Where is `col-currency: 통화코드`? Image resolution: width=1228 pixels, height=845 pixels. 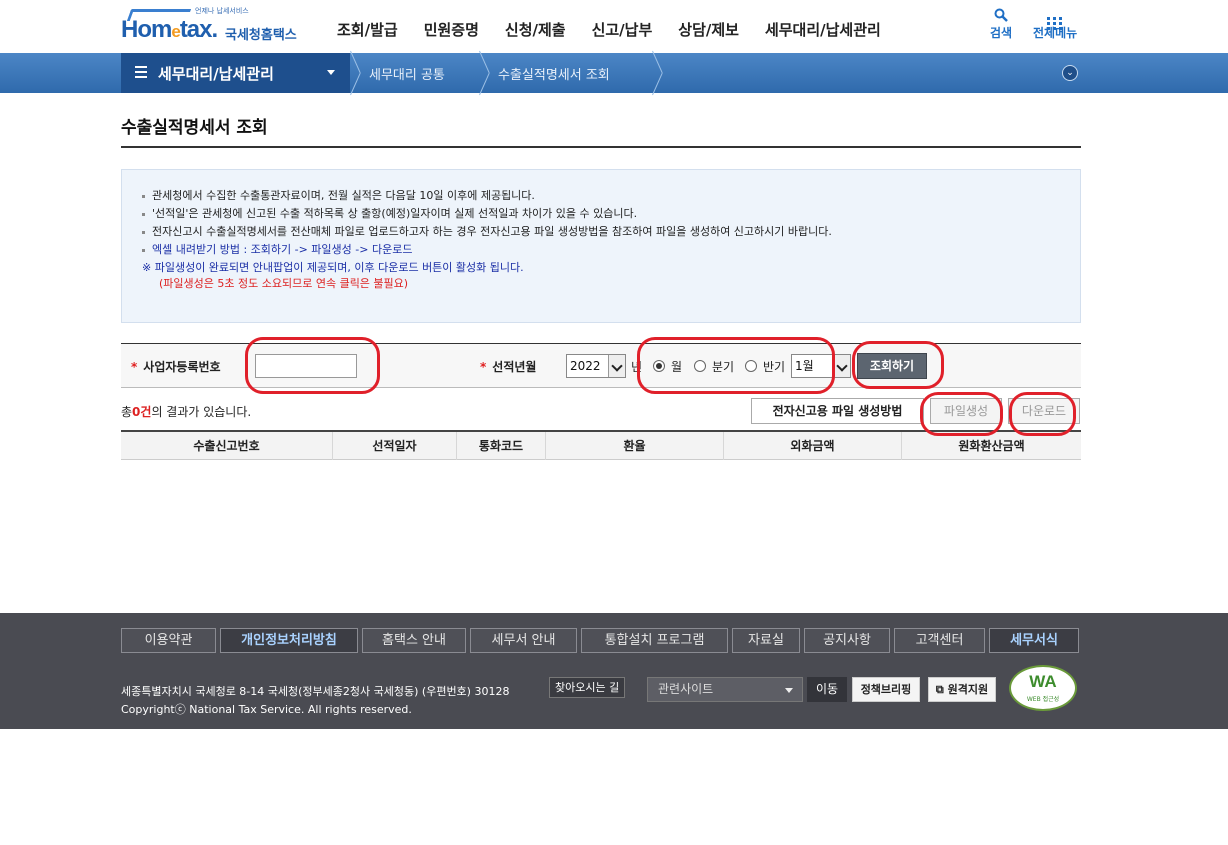 col-currency: 통화코드 is located at coordinates (501, 446).